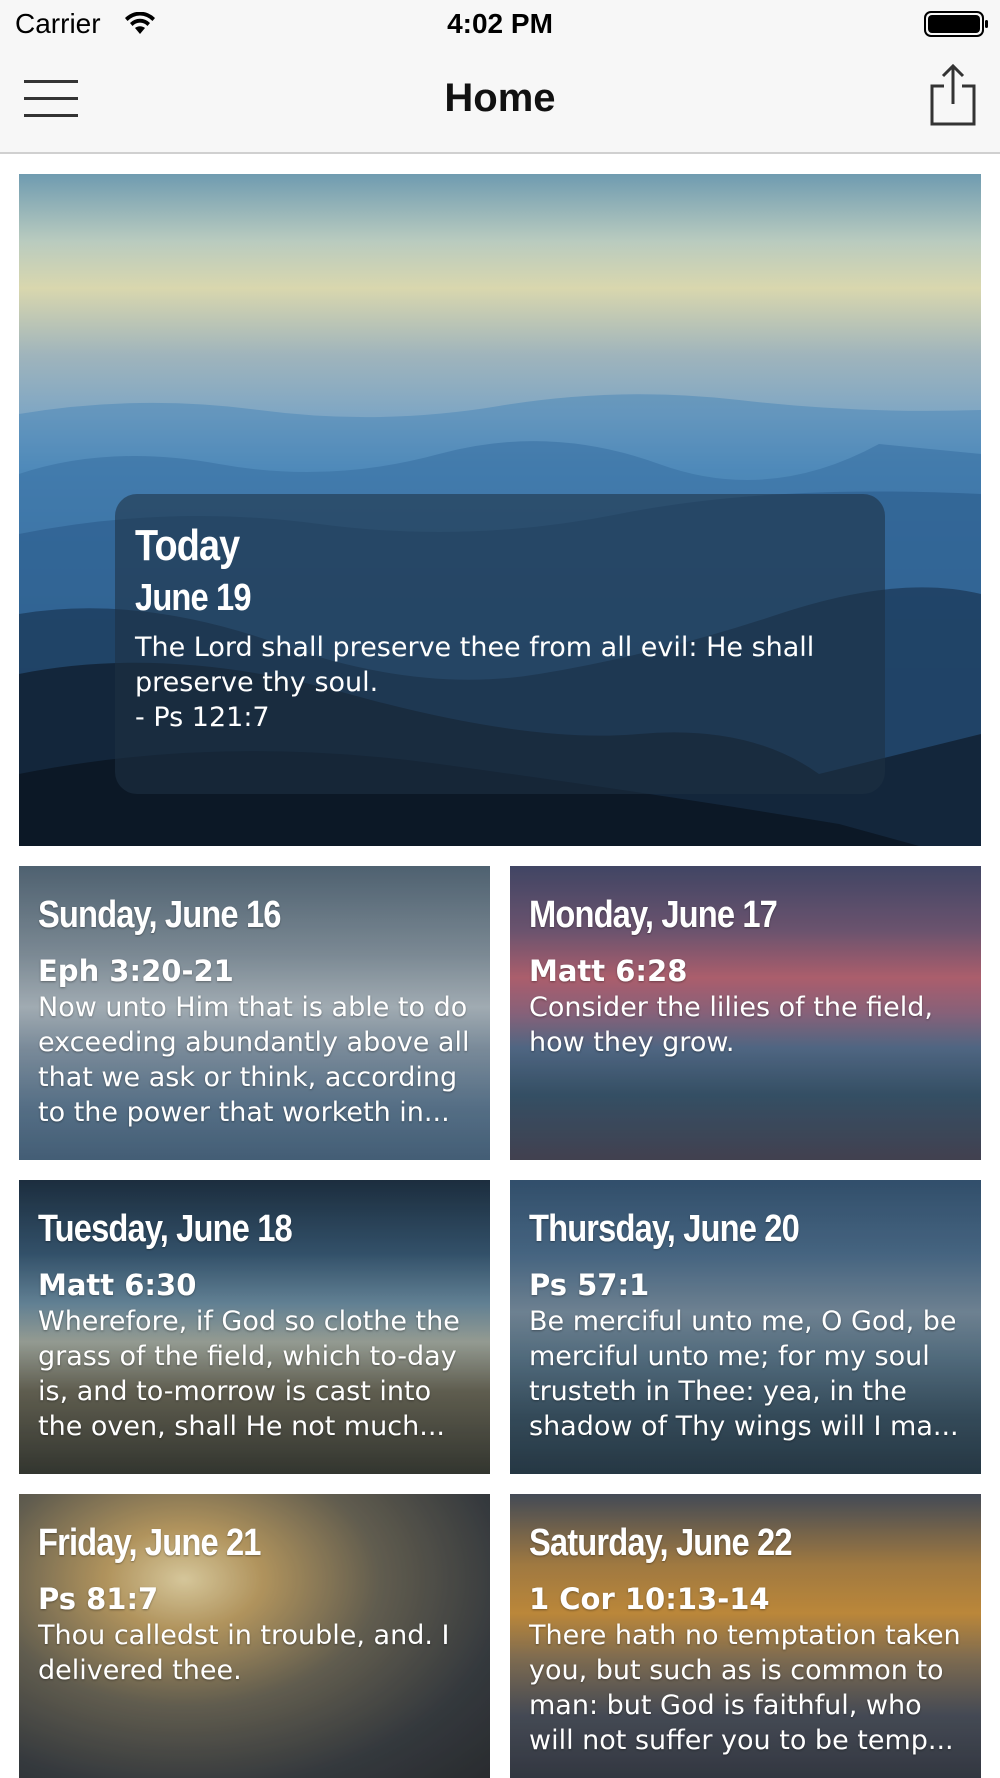 The width and height of the screenshot is (1000, 1778). Describe the element at coordinates (149, 1543) in the screenshot. I see `card-day-title: Friday, June 21` at that location.